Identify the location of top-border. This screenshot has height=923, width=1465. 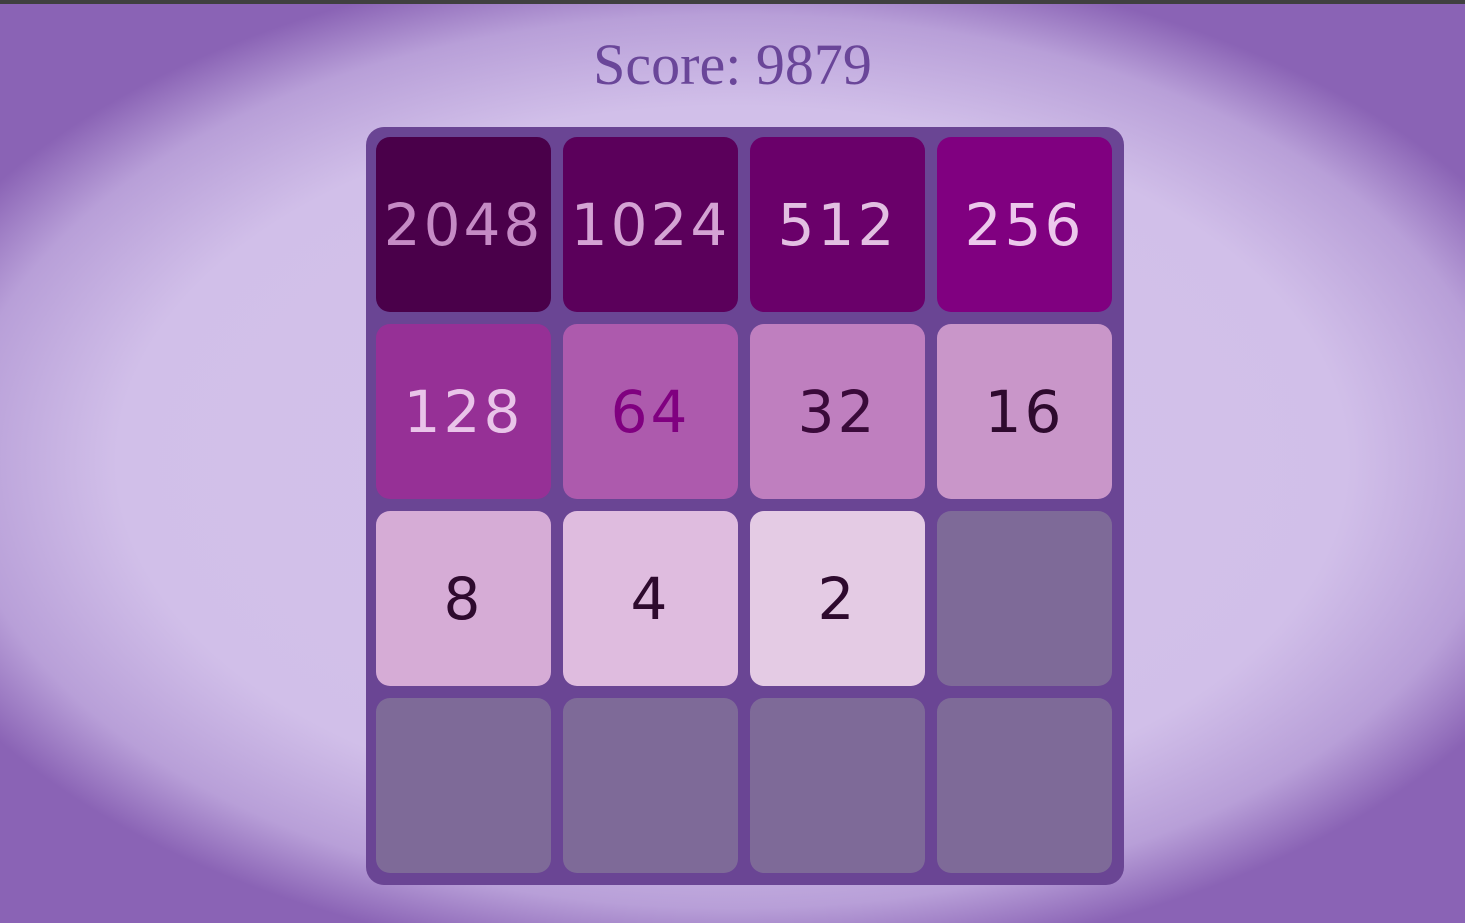
(732, 2).